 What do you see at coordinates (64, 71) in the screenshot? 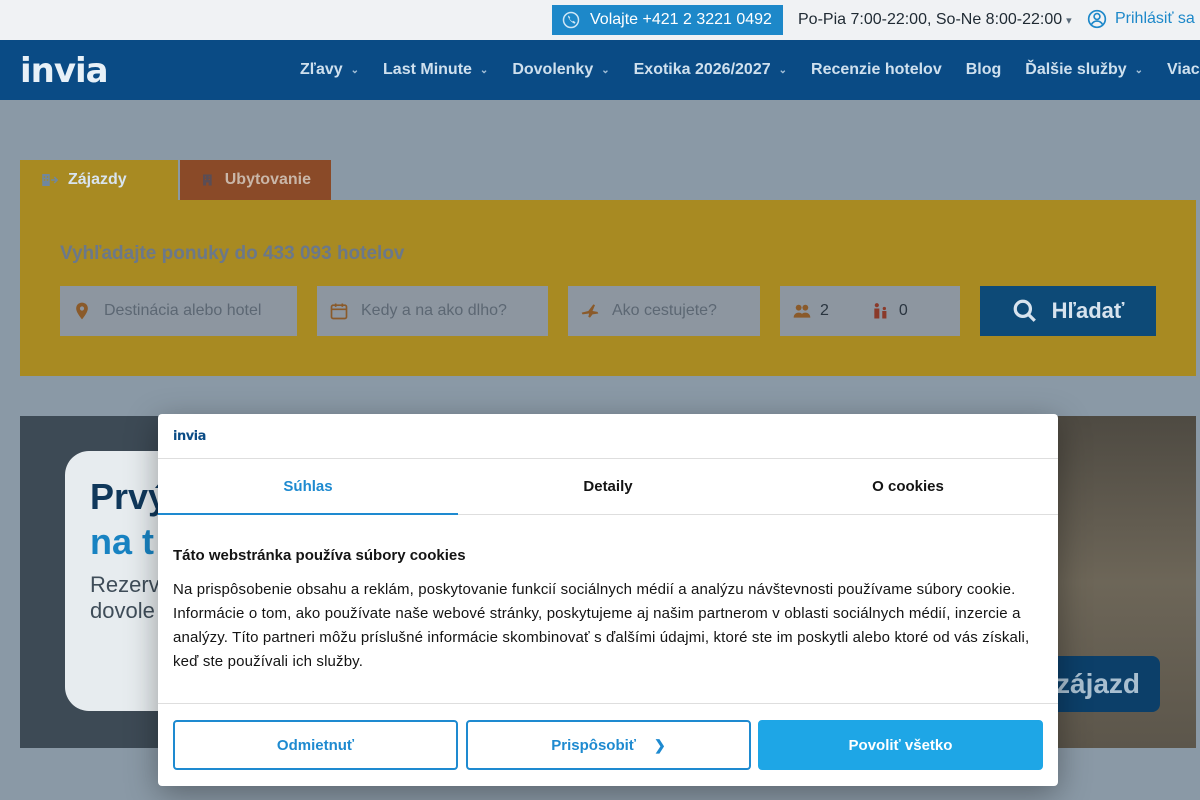
I see `logo: invia` at bounding box center [64, 71].